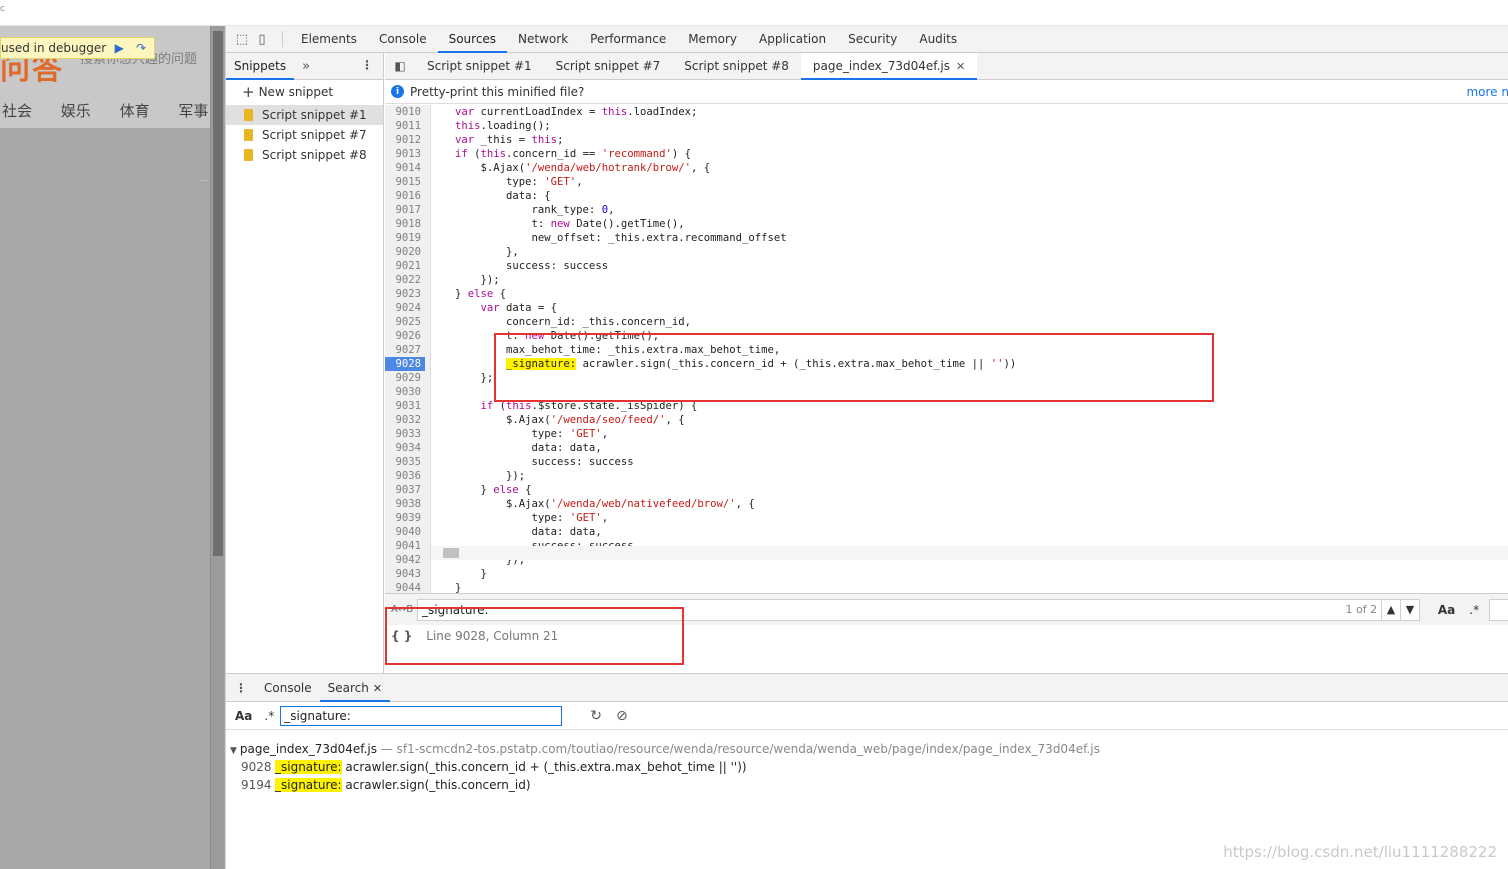 Image resolution: width=1508 pixels, height=869 pixels. I want to click on page-scrollbar, so click(217, 447).